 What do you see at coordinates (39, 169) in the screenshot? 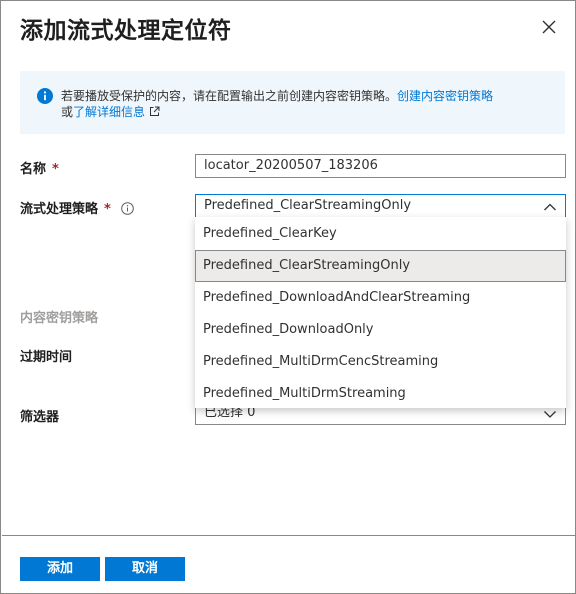
I see `name-label: 名称 *` at bounding box center [39, 169].